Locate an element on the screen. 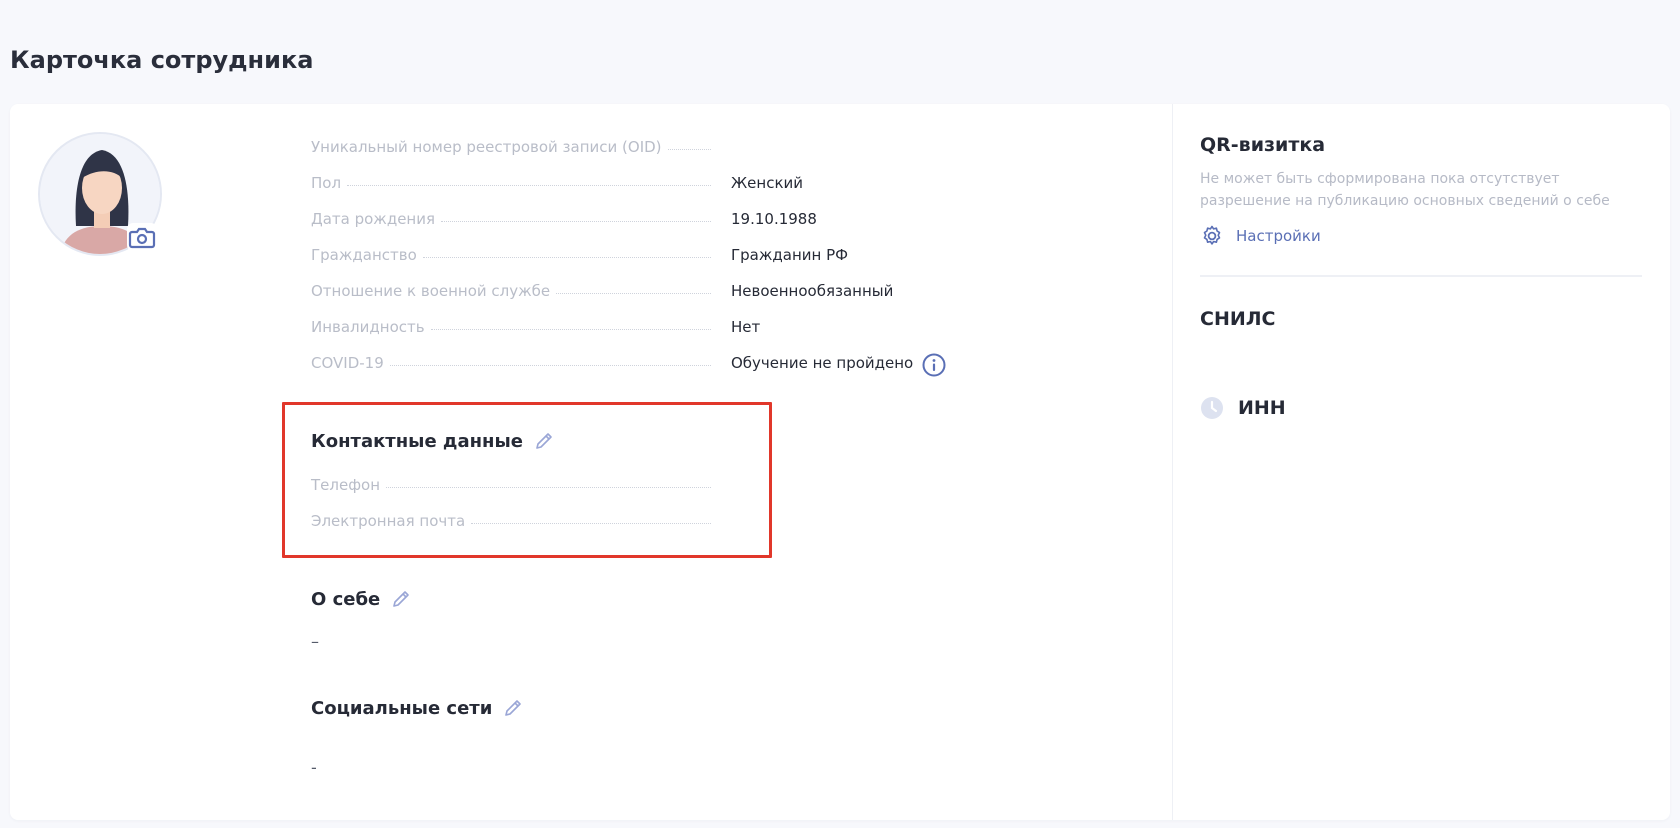  row-label: Отношение к военной службе is located at coordinates (431, 291).